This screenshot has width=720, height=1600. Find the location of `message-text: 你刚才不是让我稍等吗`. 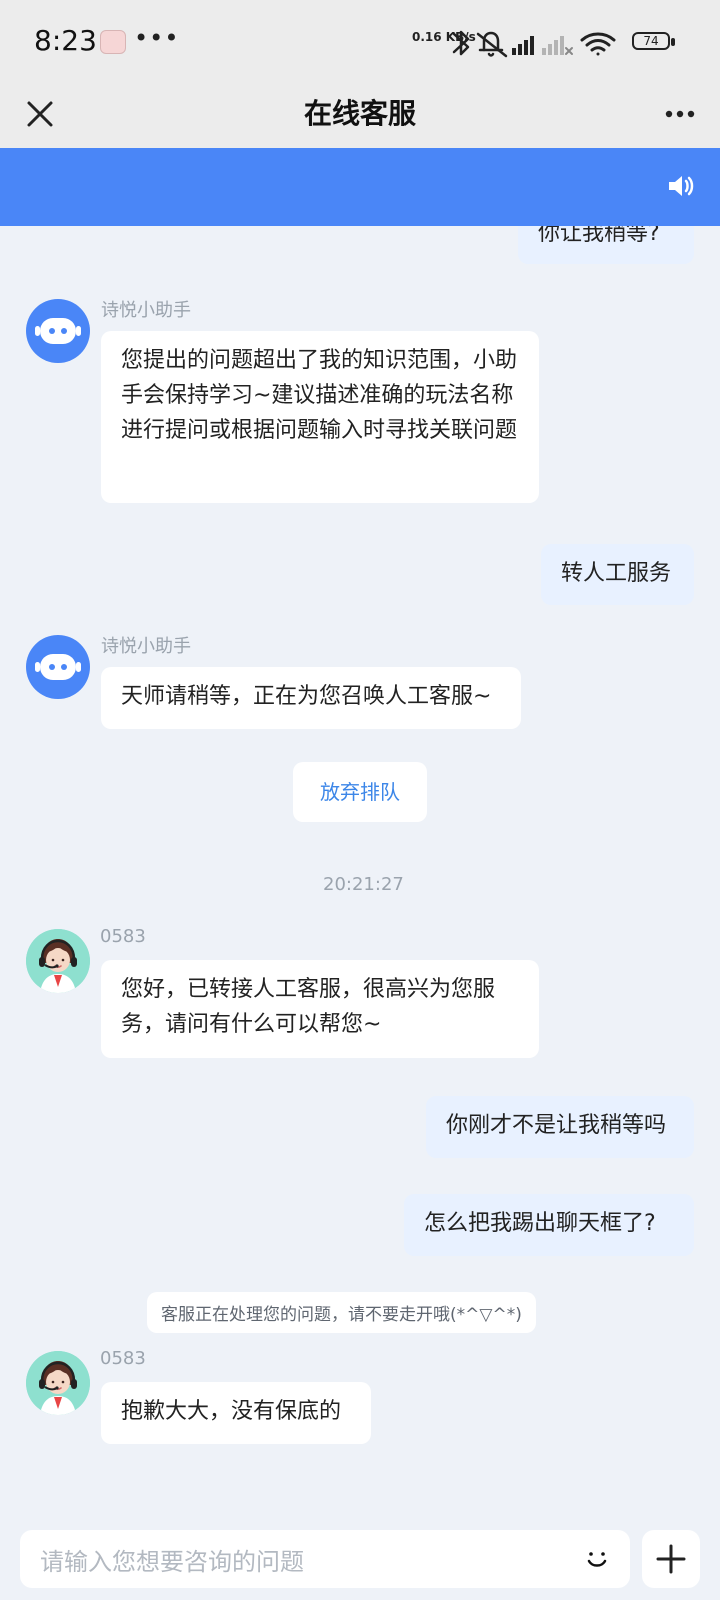

message-text: 你刚才不是让我稍等吗 is located at coordinates (556, 1125).